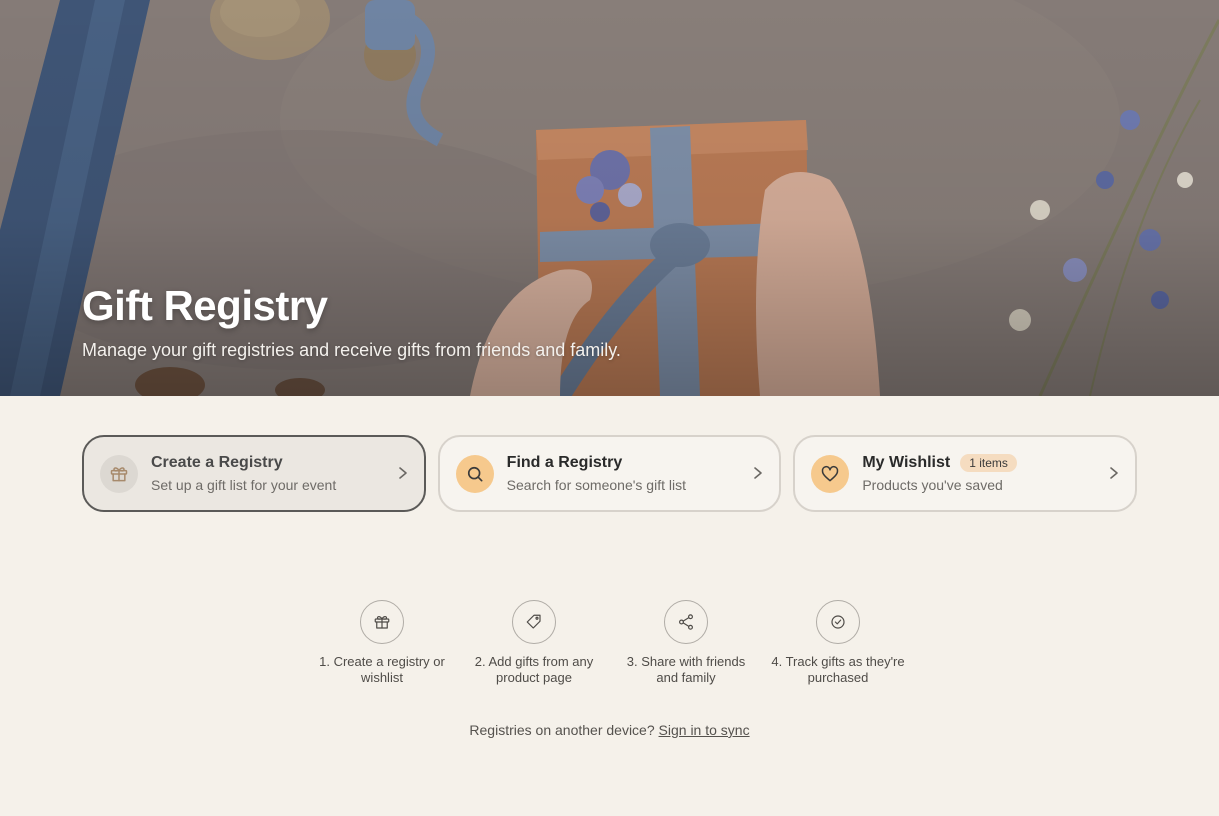 The height and width of the screenshot is (816, 1219). I want to click on heart-icon, so click(830, 473).